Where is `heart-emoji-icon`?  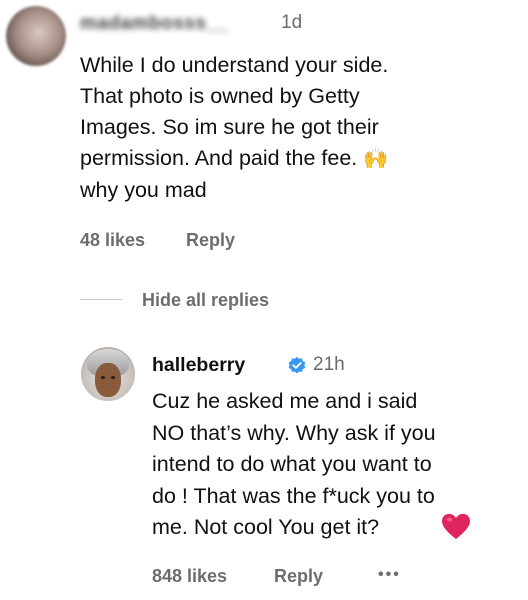
heart-emoji-icon is located at coordinates (456, 526).